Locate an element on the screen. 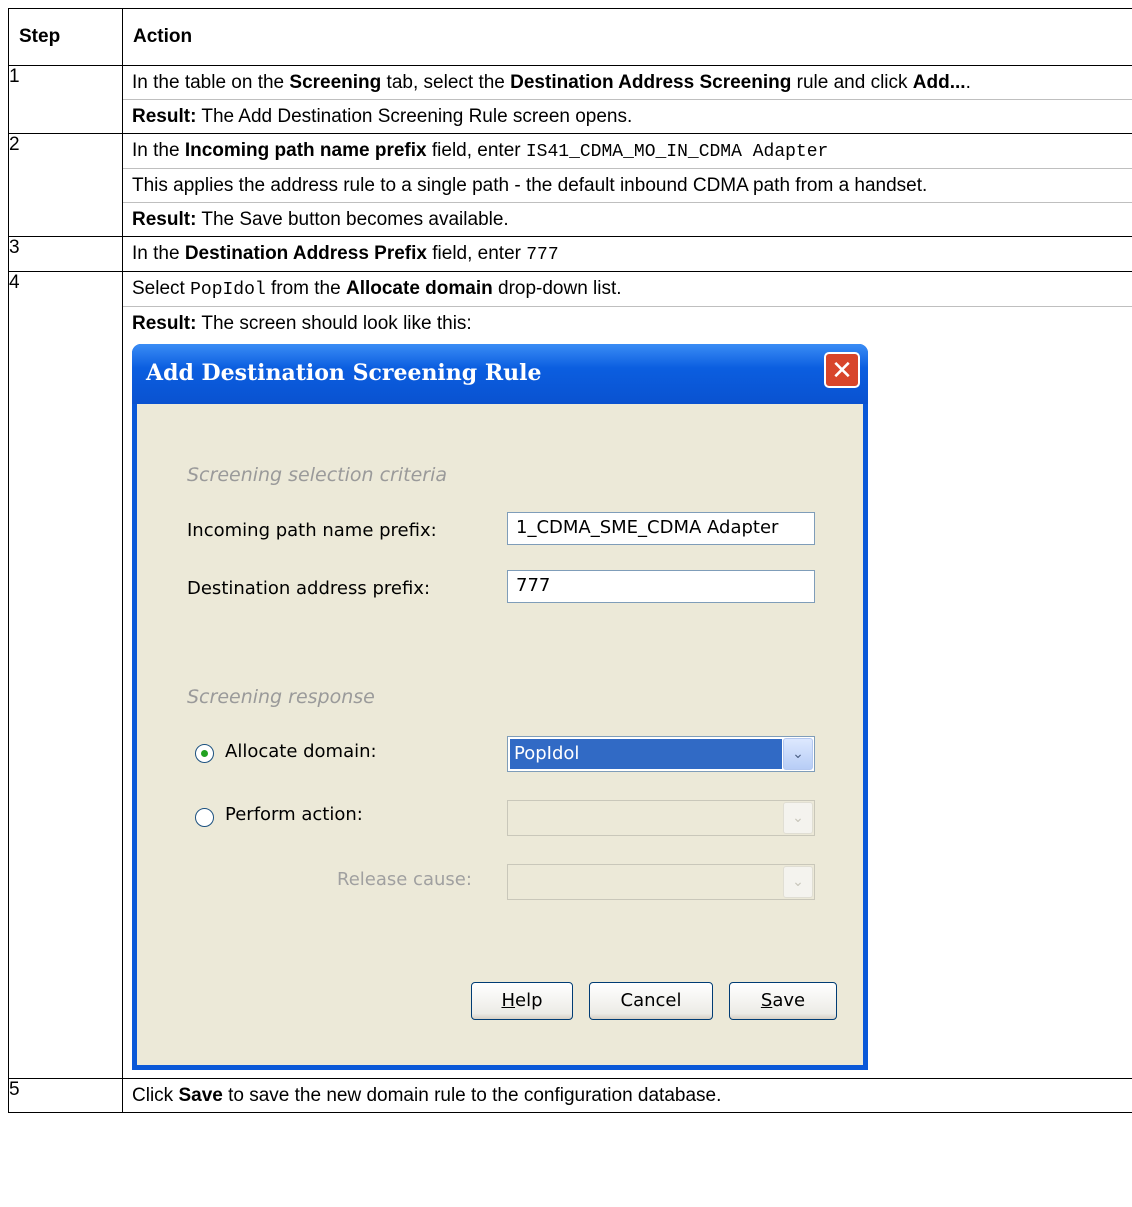 The height and width of the screenshot is (1207, 1132). perform-action-radio is located at coordinates (204, 817).